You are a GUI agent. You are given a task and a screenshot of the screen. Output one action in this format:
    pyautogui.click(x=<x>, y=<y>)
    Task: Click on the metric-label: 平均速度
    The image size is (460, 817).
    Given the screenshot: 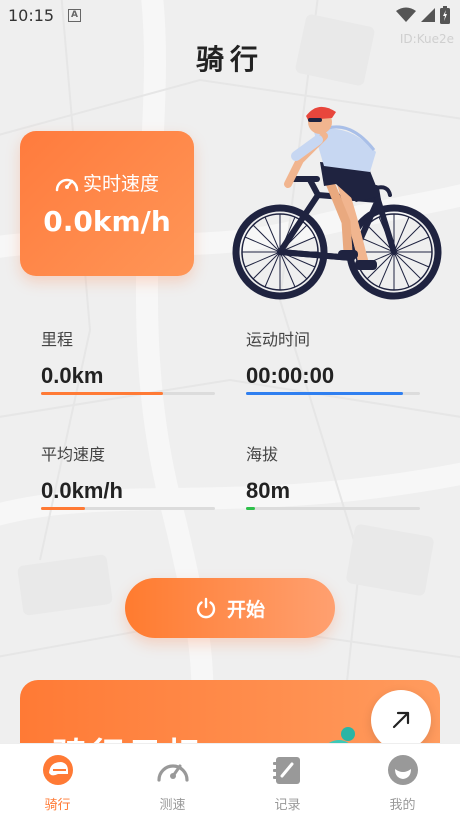 What is the action you would take?
    pyautogui.click(x=73, y=454)
    